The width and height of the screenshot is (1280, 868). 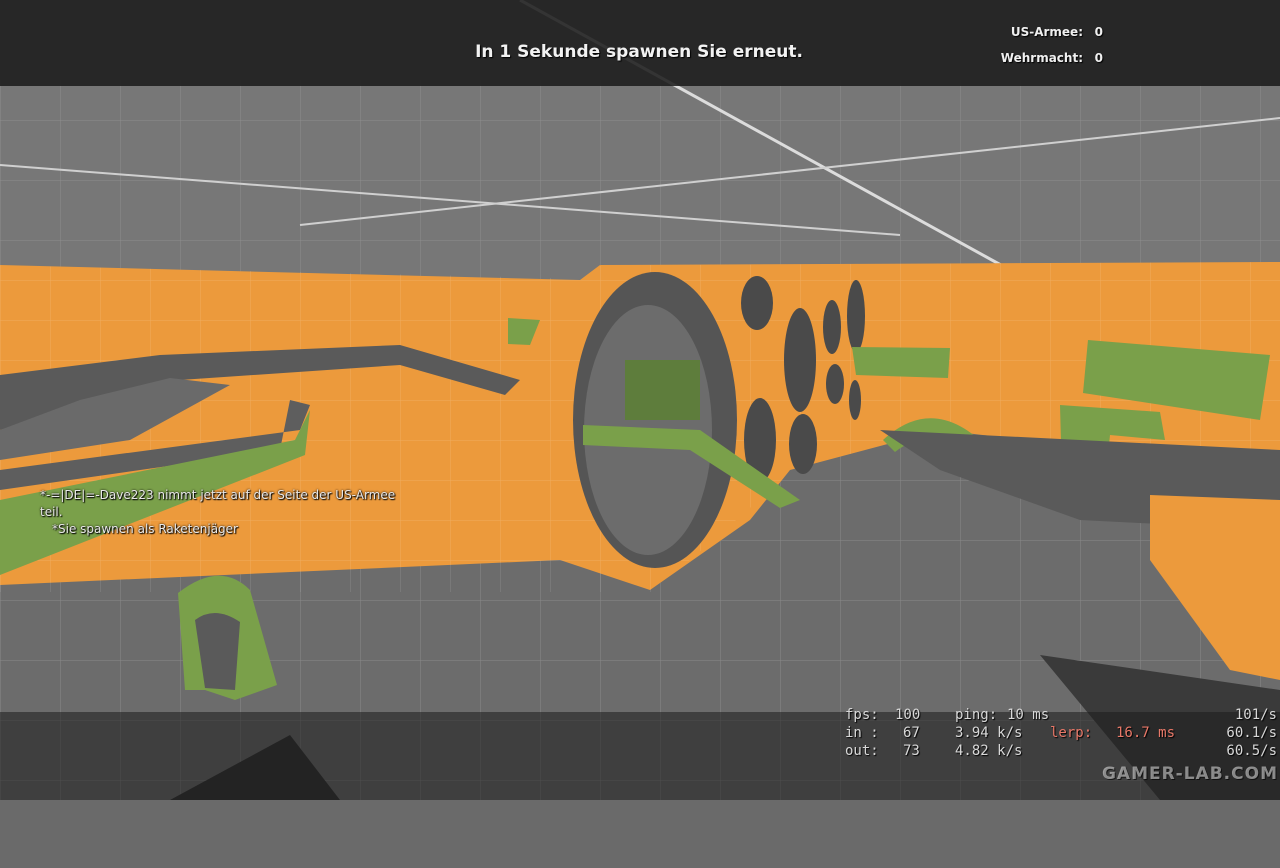 I want to click on lerp-label: lerp:, so click(x=1071, y=733).